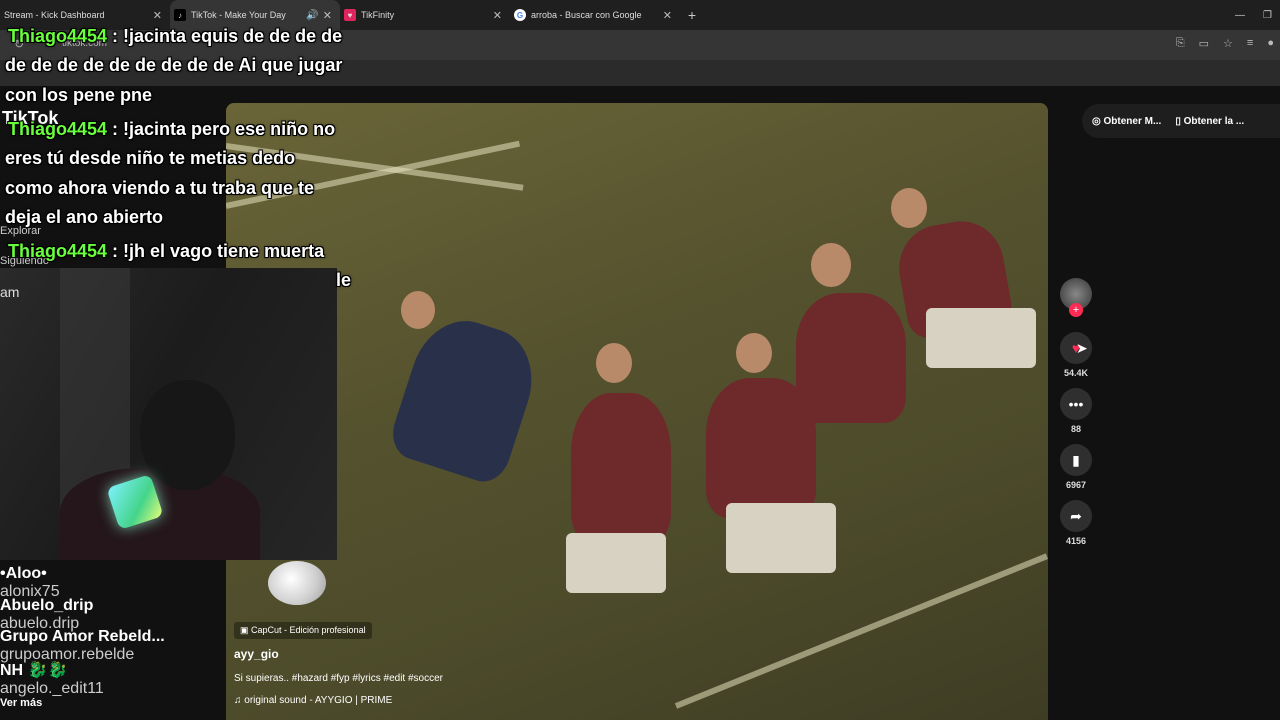 This screenshot has height=720, width=1280. What do you see at coordinates (47, 605) in the screenshot?
I see `following-name: Abuelo_drip` at bounding box center [47, 605].